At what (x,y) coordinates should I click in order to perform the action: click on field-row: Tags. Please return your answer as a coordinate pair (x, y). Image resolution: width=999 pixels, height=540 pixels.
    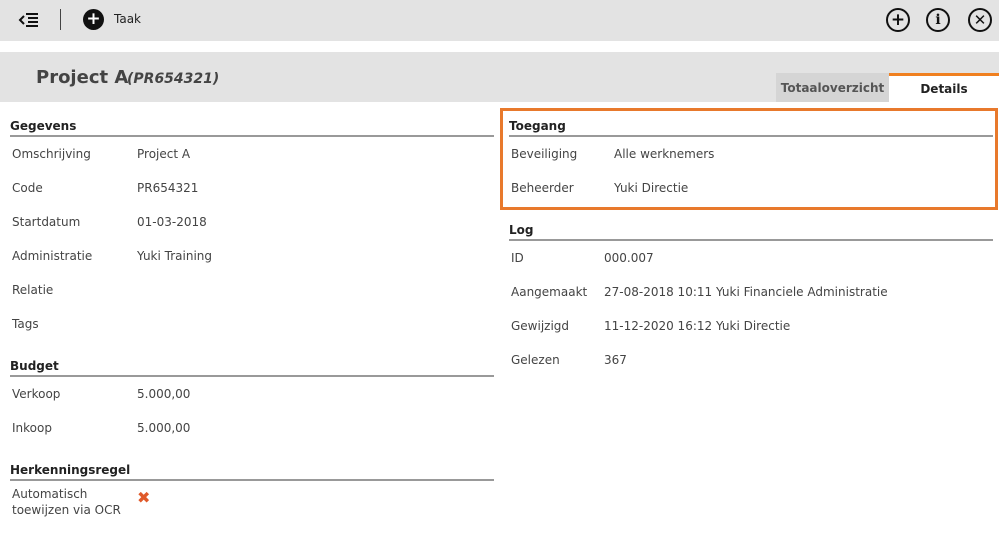
    Looking at the image, I should click on (252, 324).